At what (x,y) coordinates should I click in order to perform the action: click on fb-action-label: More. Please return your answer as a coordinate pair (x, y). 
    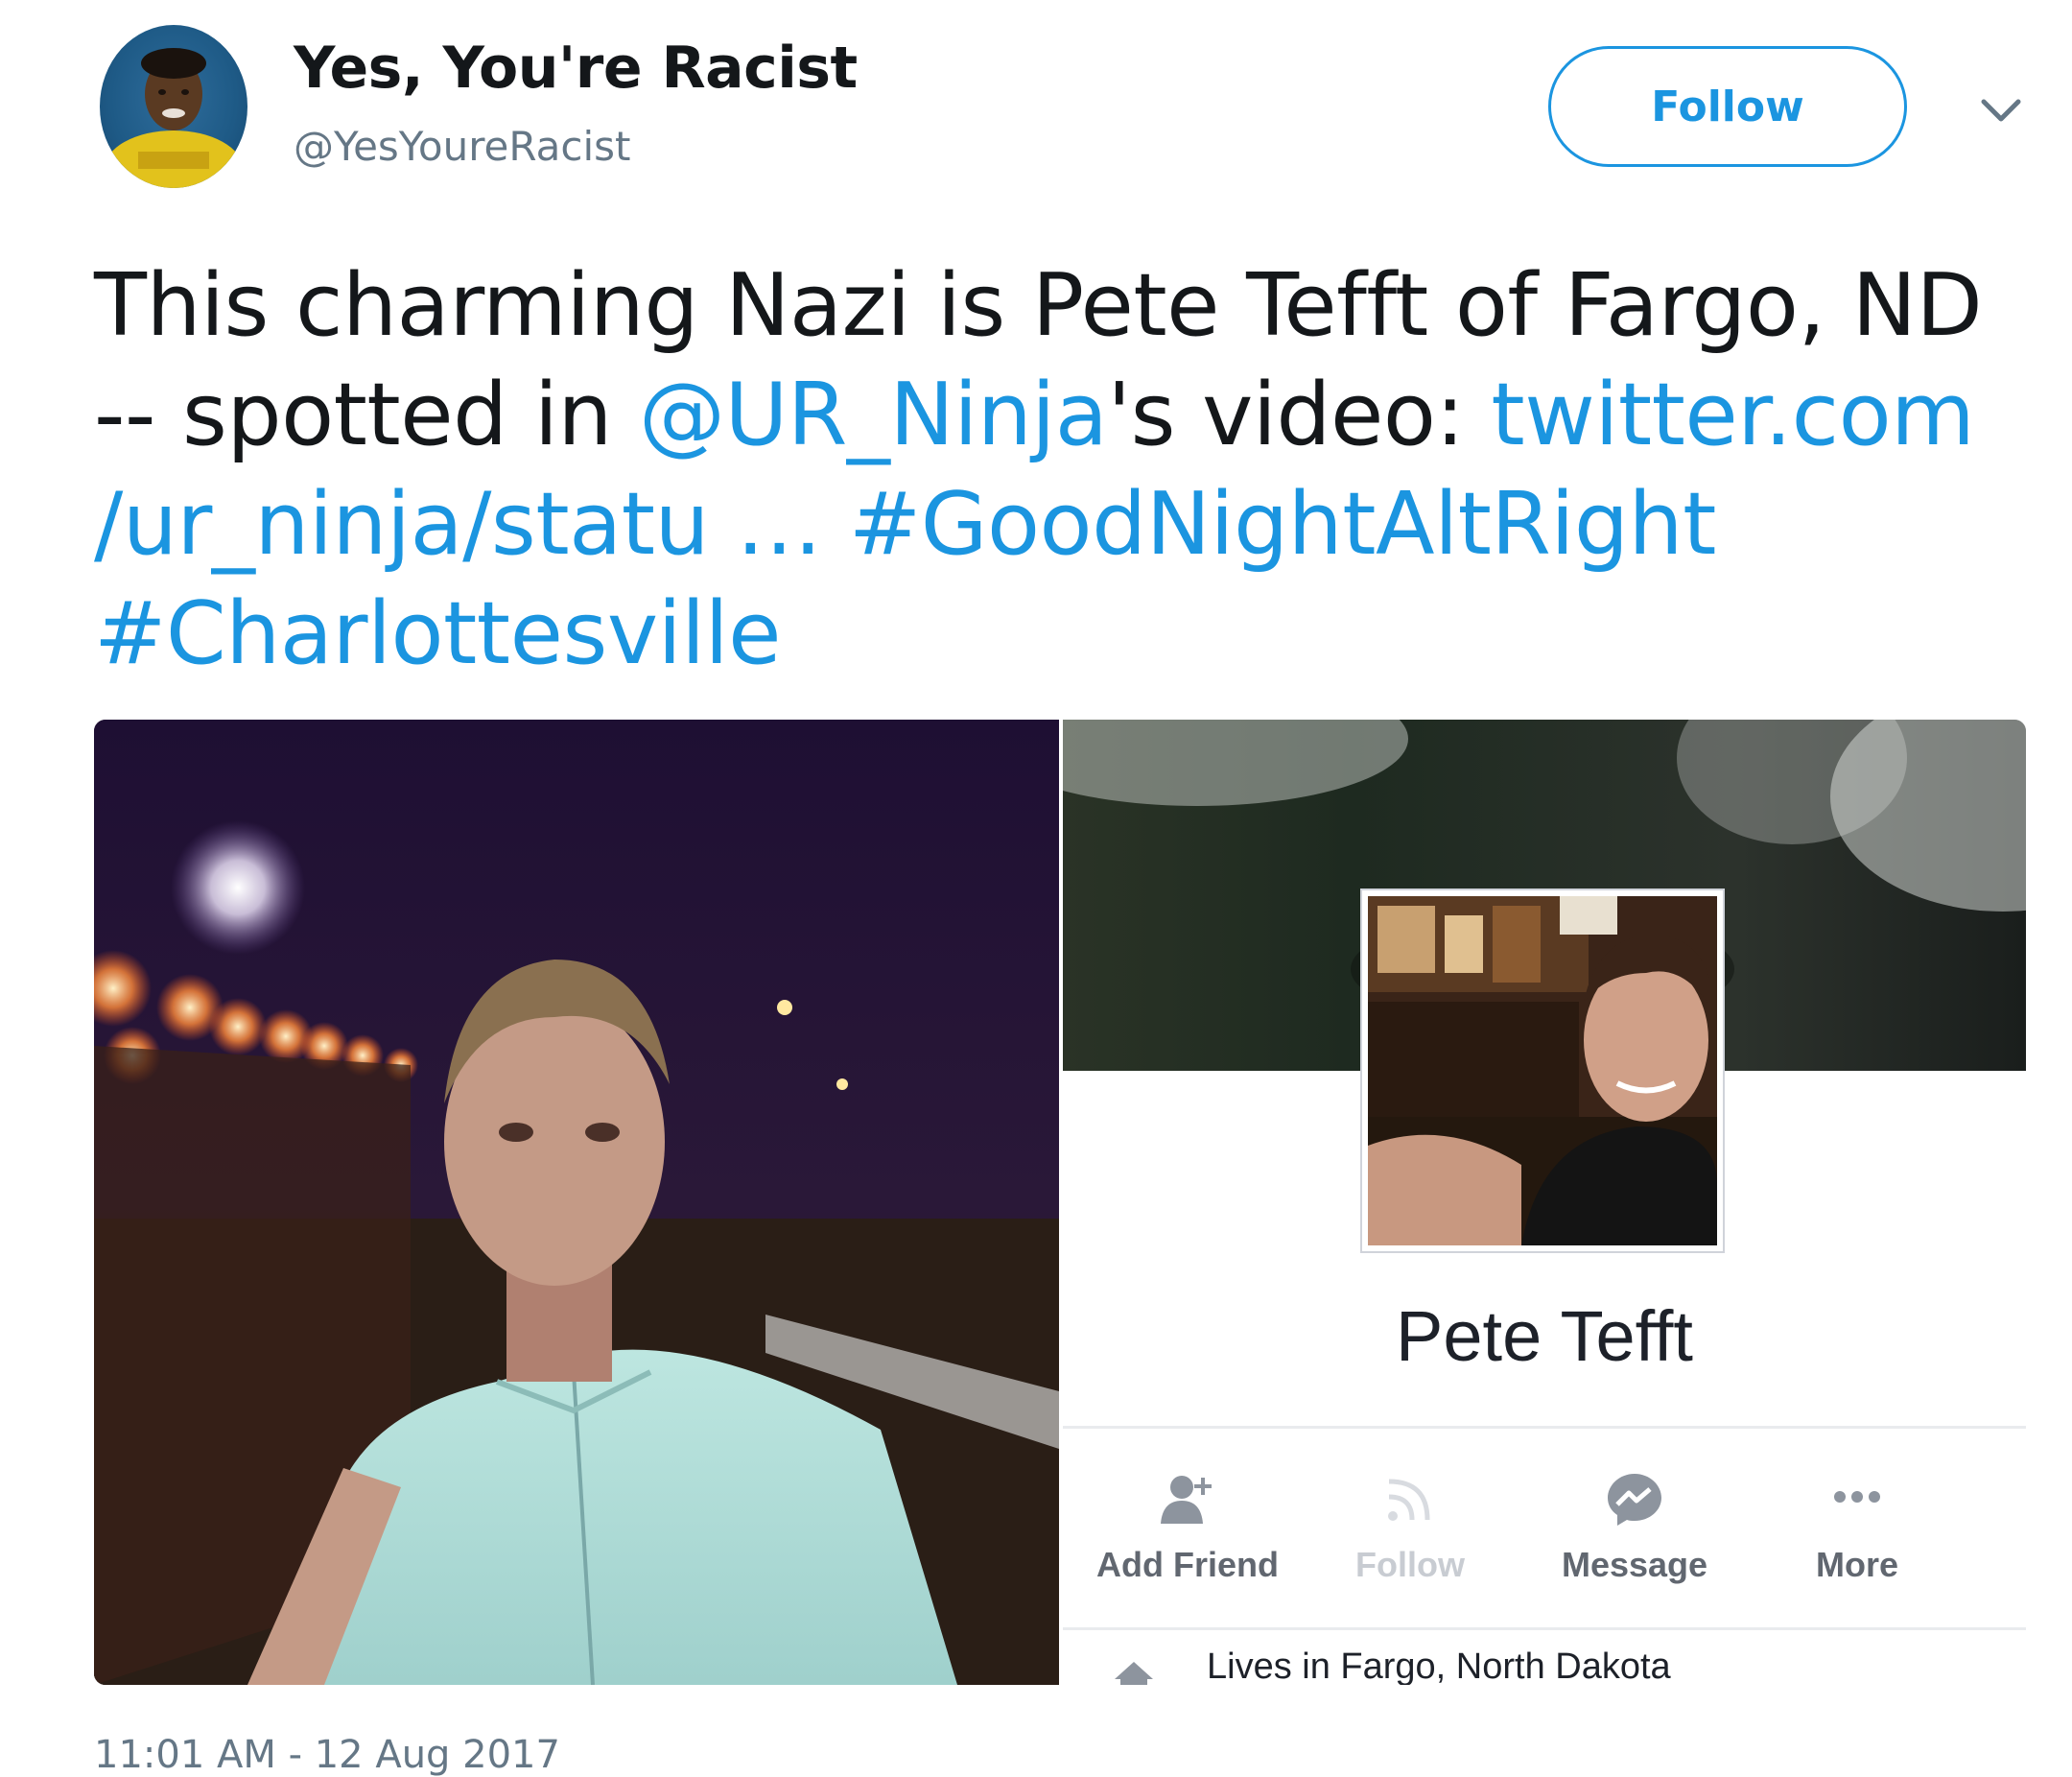
    Looking at the image, I should click on (1856, 1564).